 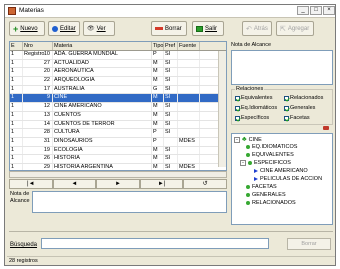 What do you see at coordinates (118, 125) in the screenshot?
I see `table-row: 1 14 CUENTOS DE TERROR M SI` at bounding box center [118, 125].